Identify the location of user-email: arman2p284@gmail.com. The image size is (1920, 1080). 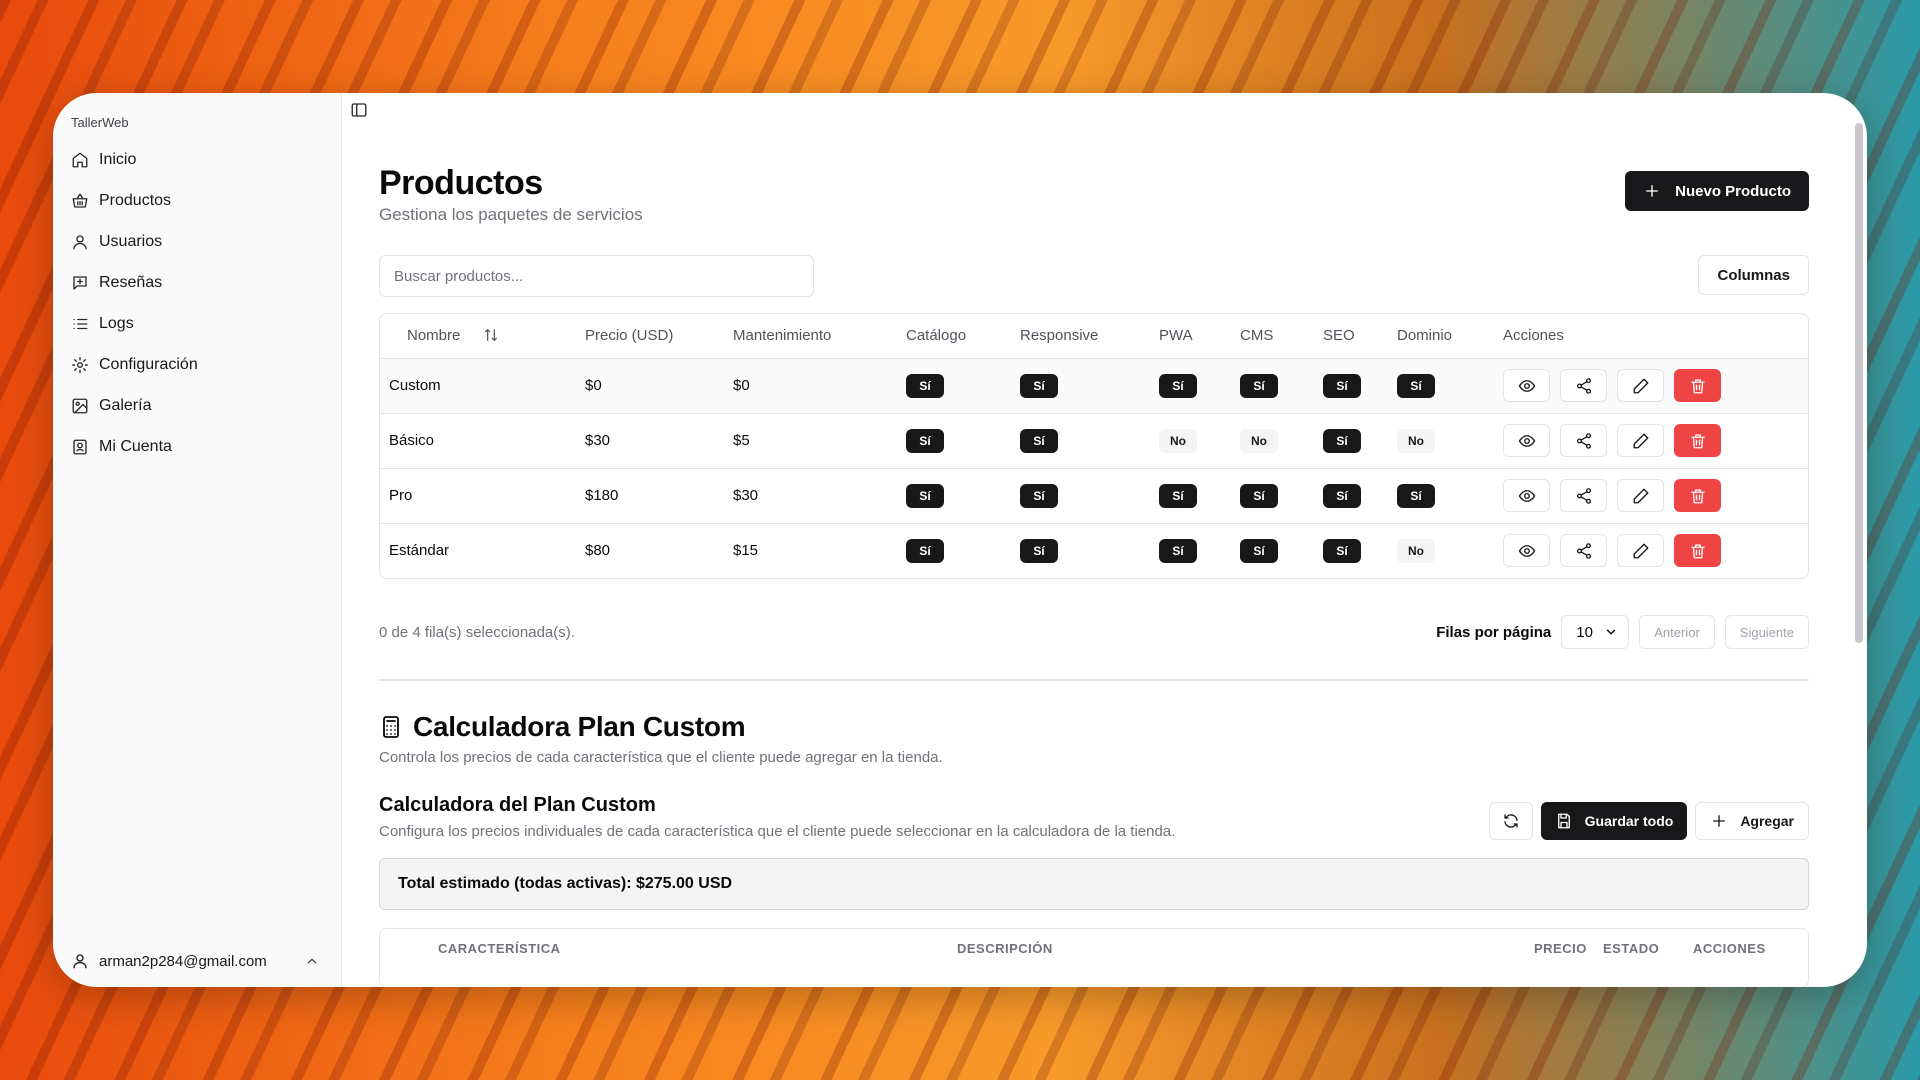
(183, 961).